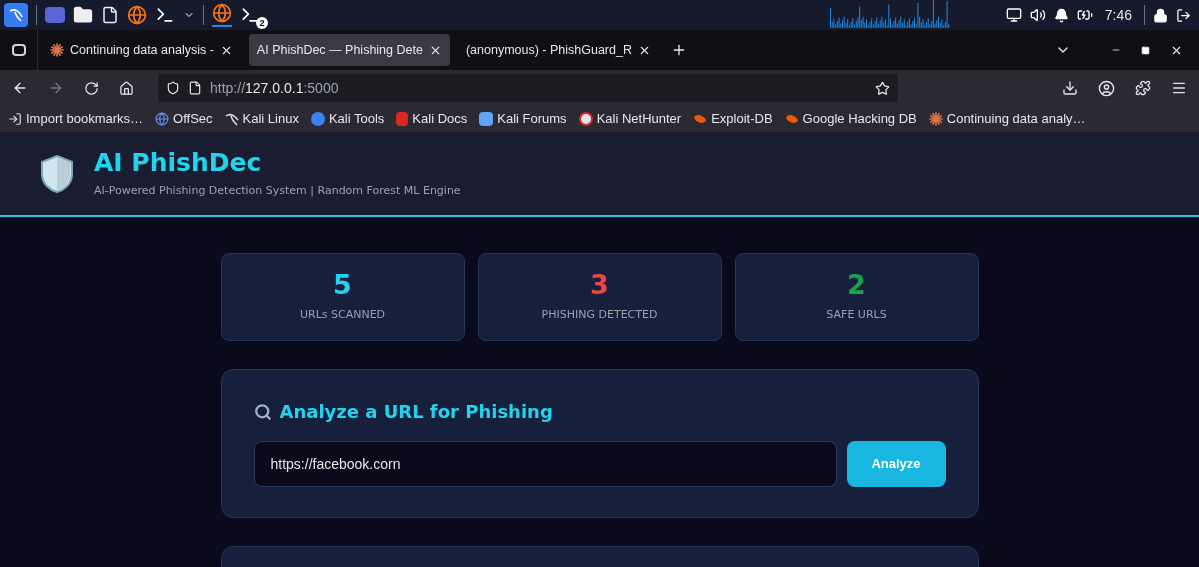 The width and height of the screenshot is (1199, 567). Describe the element at coordinates (184, 119) in the screenshot. I see `bookmark-link: OffSec` at that location.